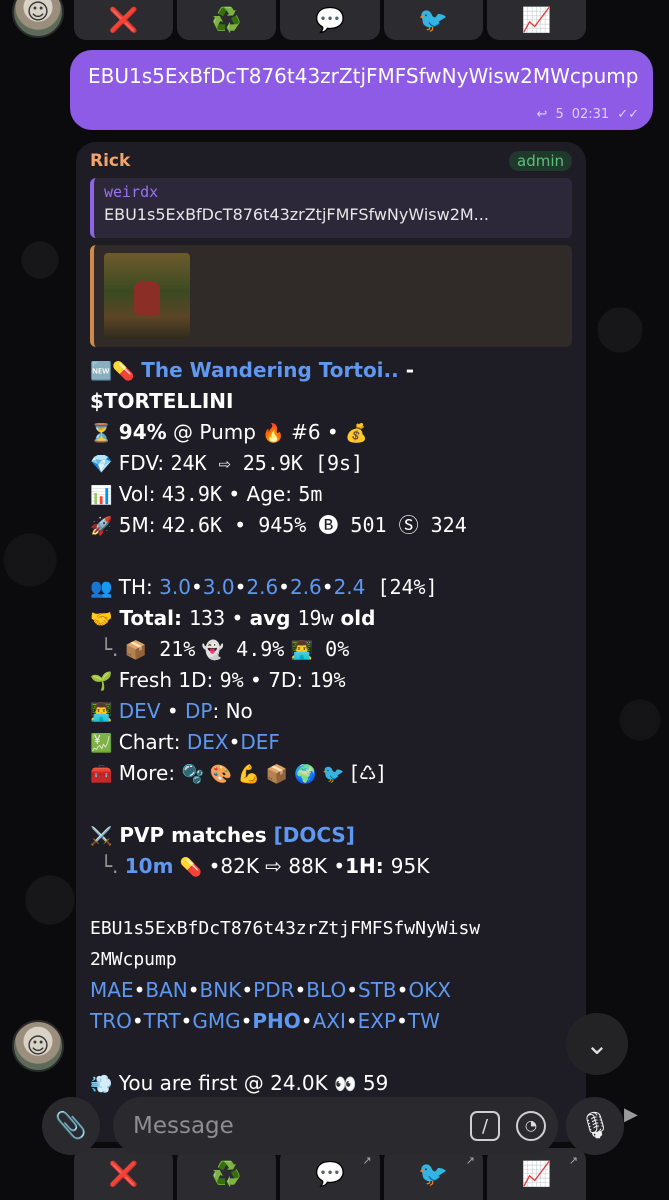 The width and height of the screenshot is (669, 1200). Describe the element at coordinates (216, 1021) in the screenshot. I see `platform-link: GMG` at that location.